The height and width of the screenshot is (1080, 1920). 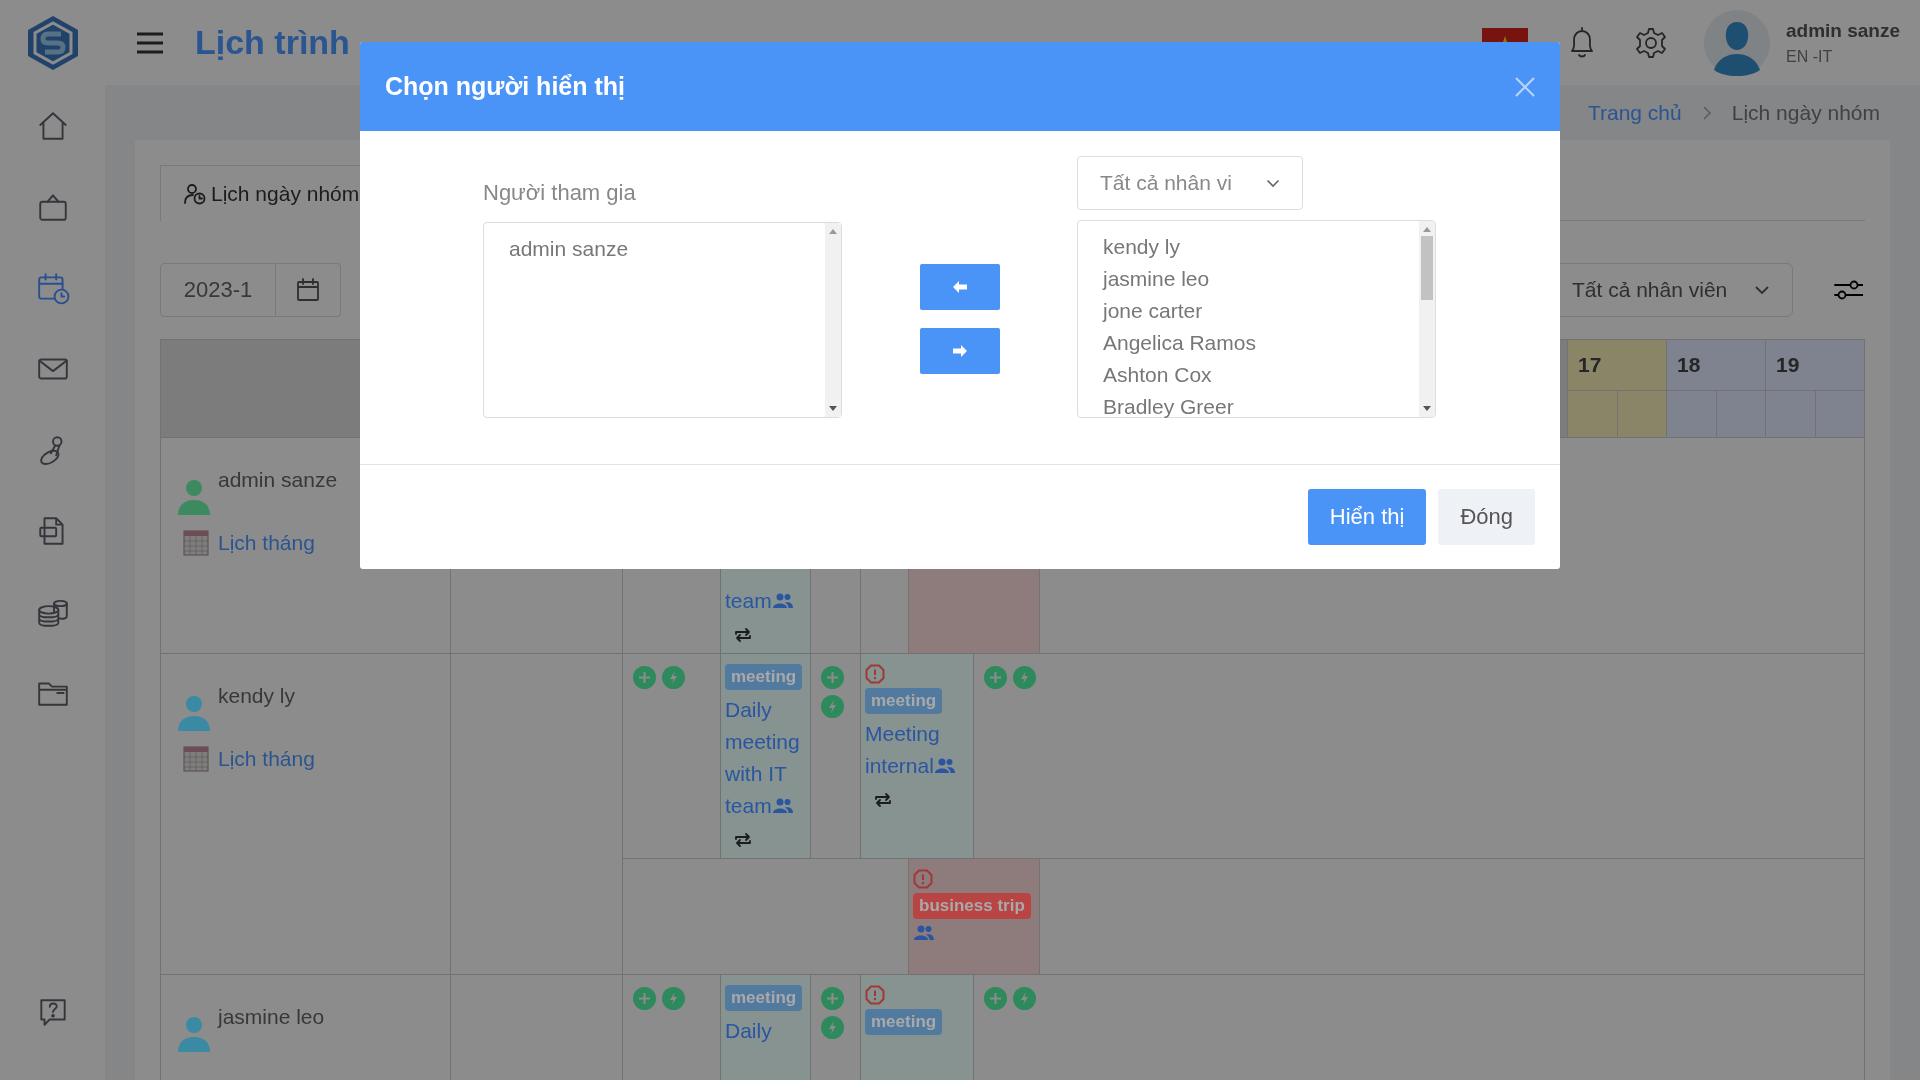 I want to click on list-item: jasmine leo, so click(x=1156, y=279).